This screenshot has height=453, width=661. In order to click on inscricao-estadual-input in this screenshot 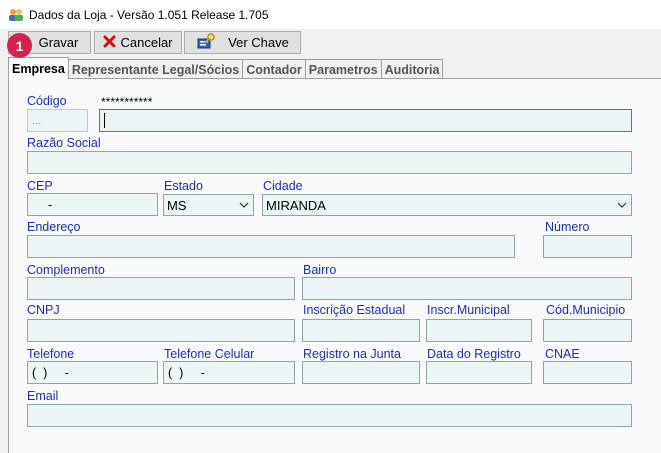, I will do `click(361, 330)`.